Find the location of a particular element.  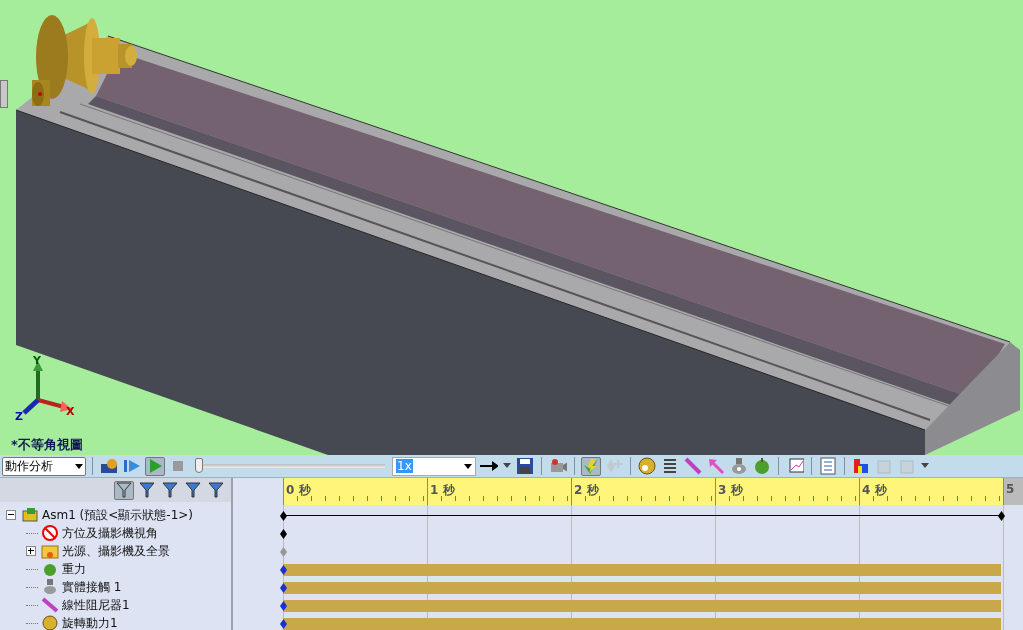

color-icon is located at coordinates (861, 466).